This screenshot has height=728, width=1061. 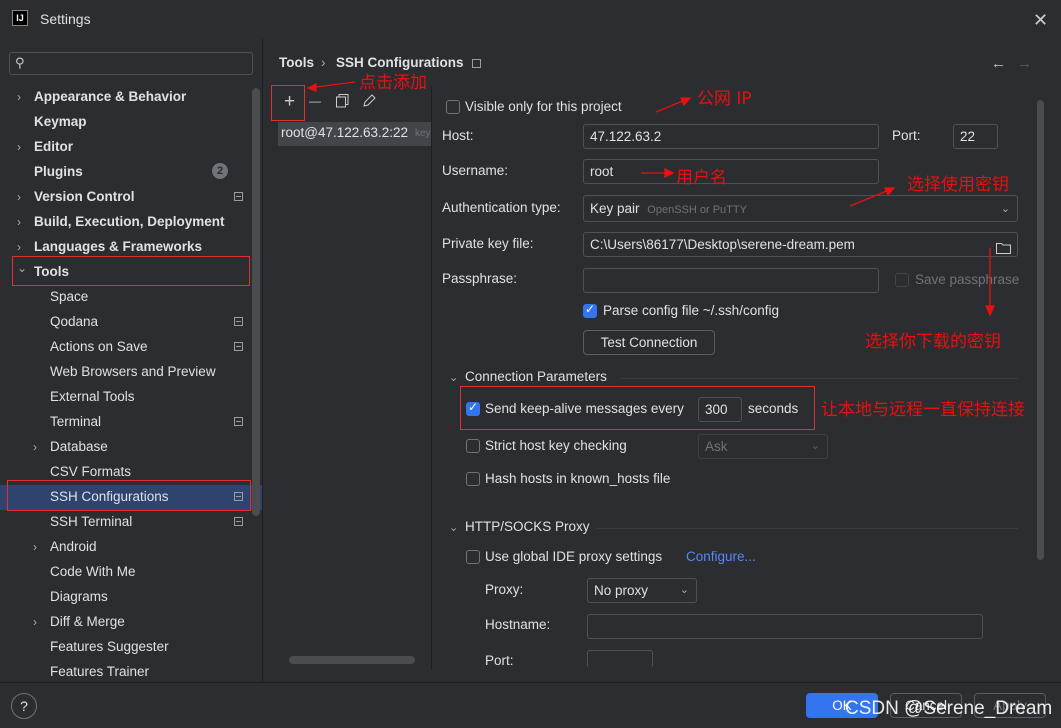 I want to click on annotation-choose-key: 选择使用密钥, so click(x=958, y=185).